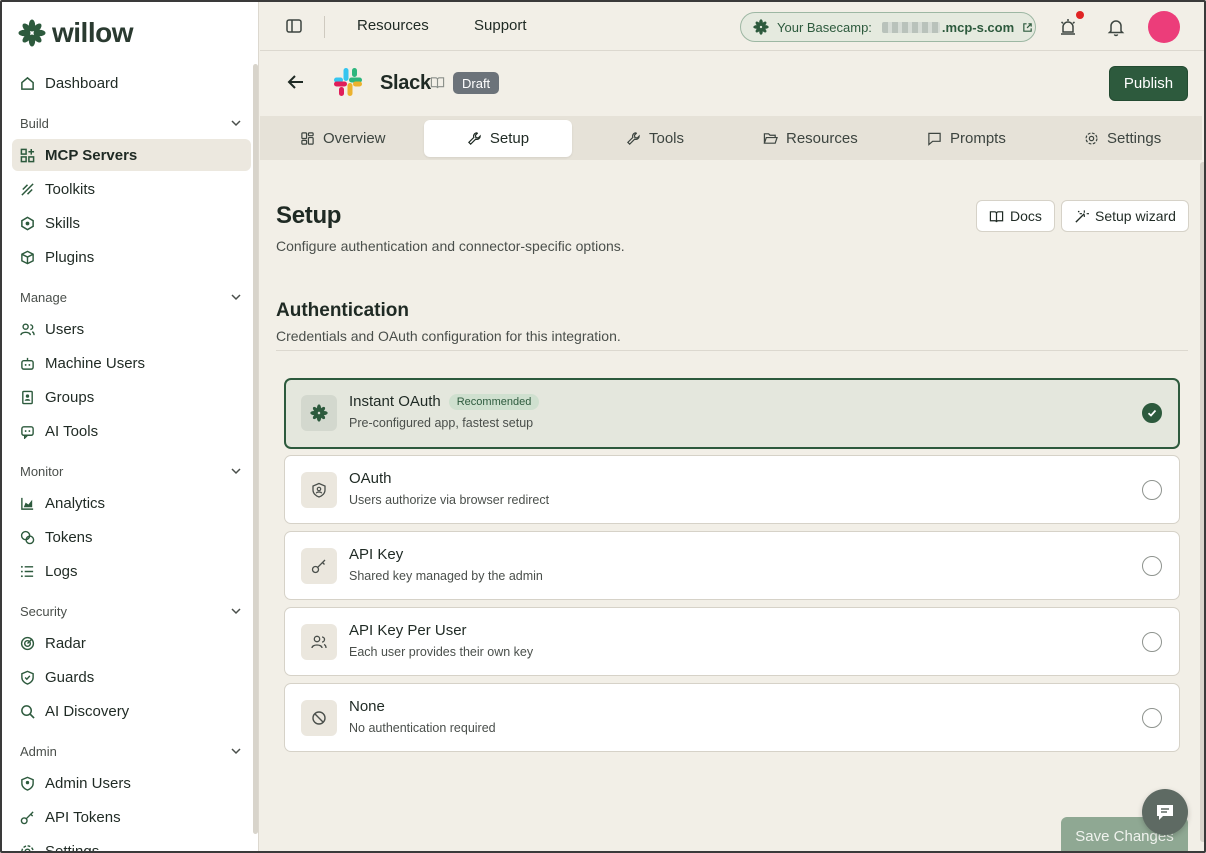 This screenshot has height=853, width=1206. What do you see at coordinates (1122, 138) in the screenshot?
I see `tab-settings: Settings` at bounding box center [1122, 138].